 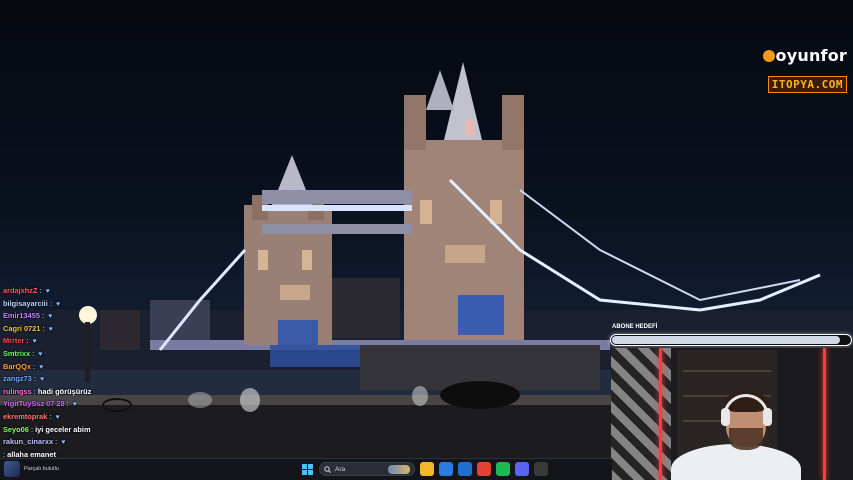 I want to click on chat-message: Emir13455 : ♥, so click(x=118, y=316).